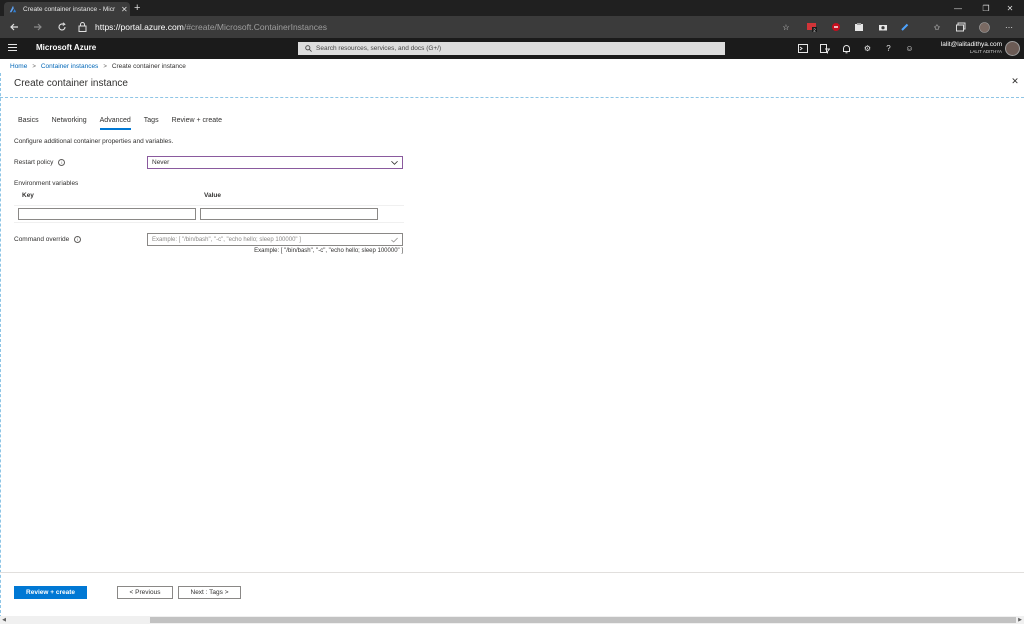 The width and height of the screenshot is (1024, 624). I want to click on favorites-icon: ✩, so click(937, 27).